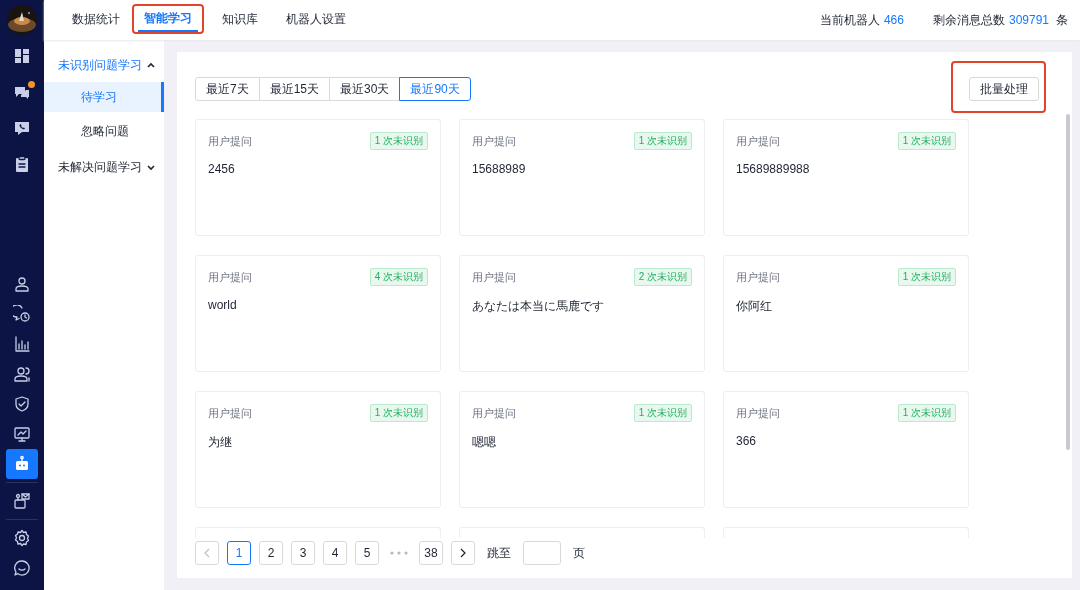  What do you see at coordinates (365, 89) in the screenshot?
I see `date-filter-tab: 最近30天` at bounding box center [365, 89].